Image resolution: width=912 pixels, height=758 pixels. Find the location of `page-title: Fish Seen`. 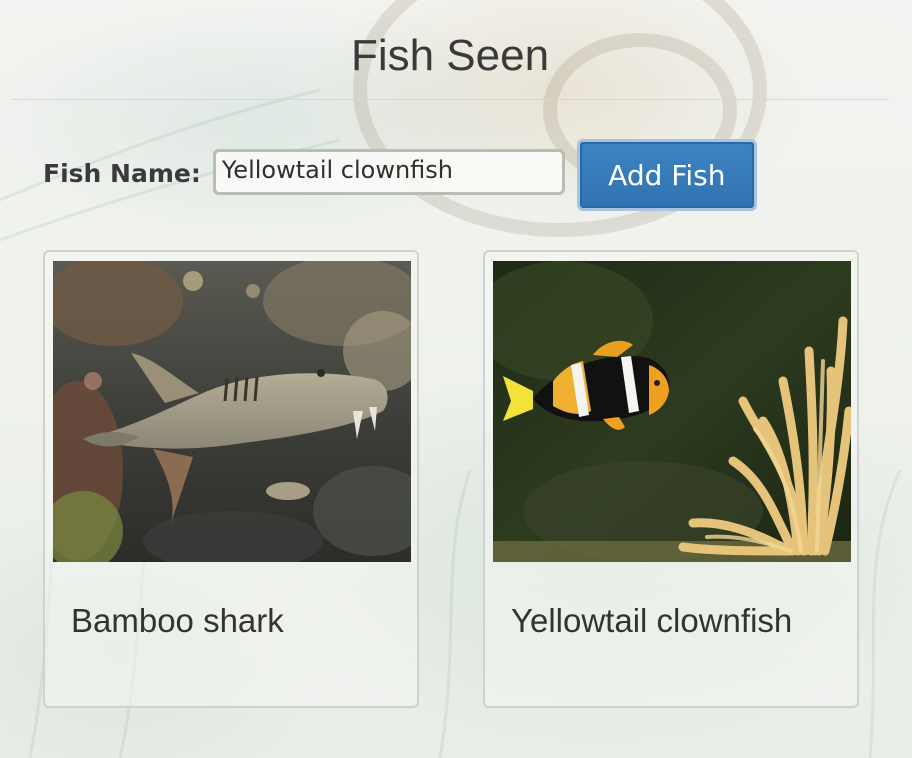

page-title: Fish Seen is located at coordinates (450, 55).